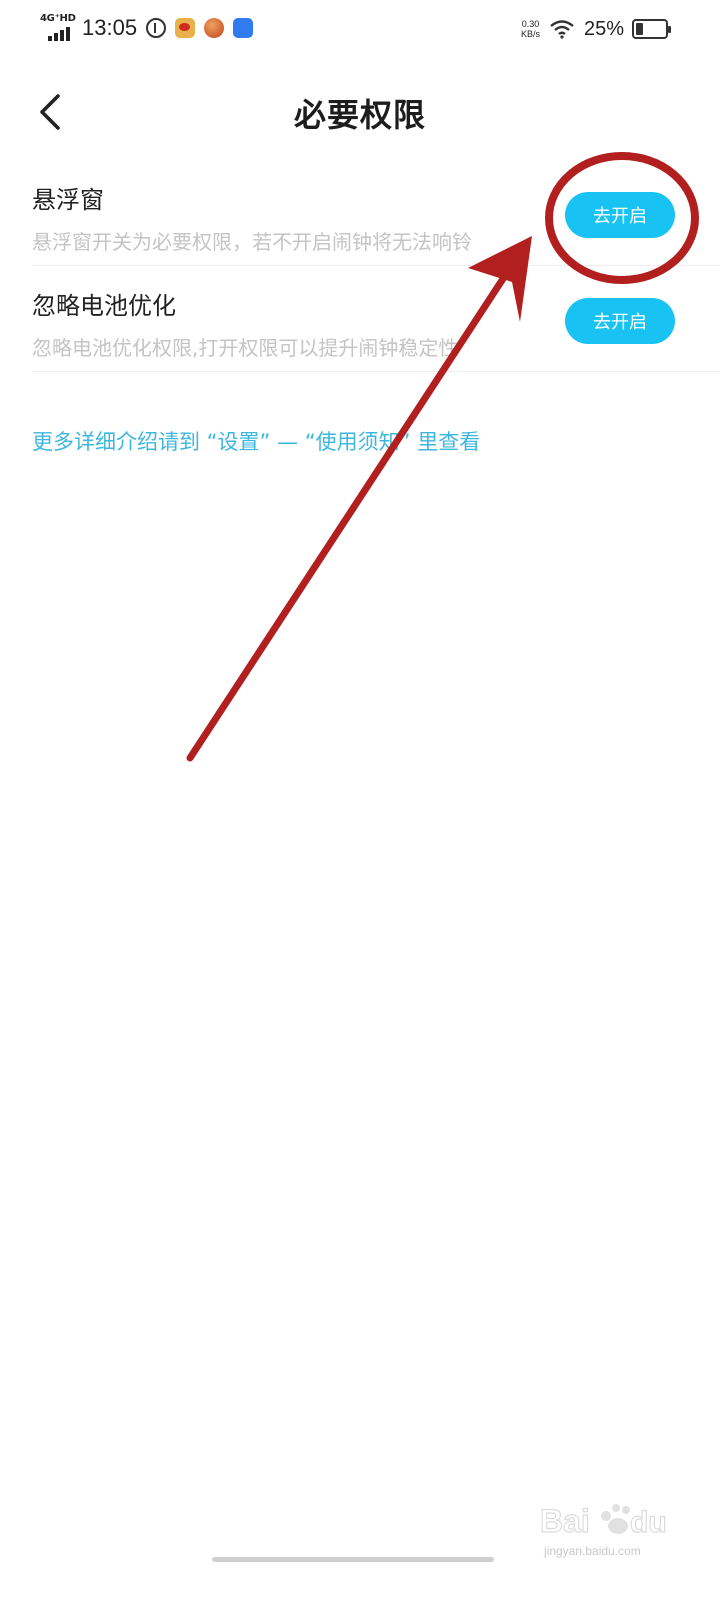  Describe the element at coordinates (565, 1521) in the screenshot. I see `svg-text: Bai` at that location.